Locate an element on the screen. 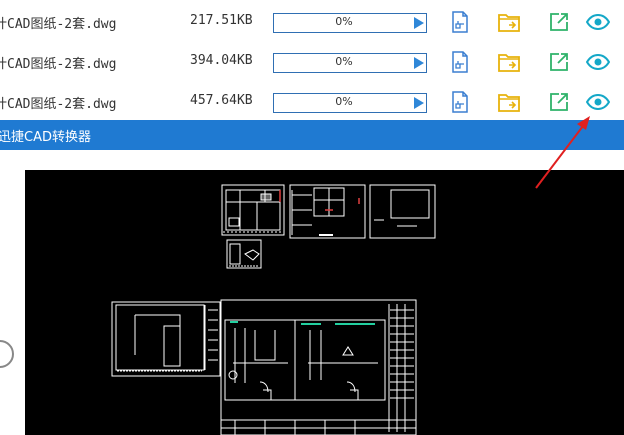  preview-title-bar: 迅捷CAD转换器 is located at coordinates (312, 135).